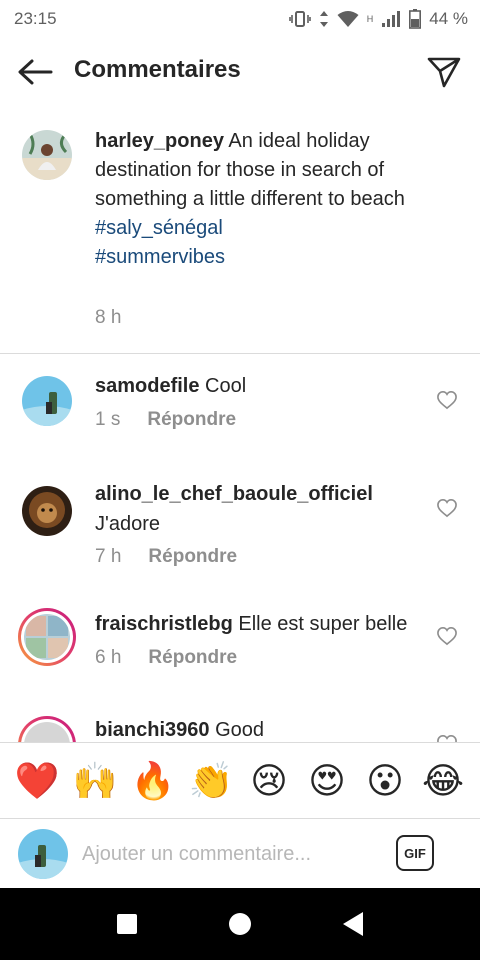 The width and height of the screenshot is (480, 960). I want to click on comment-meta: 7 h Répondre, so click(166, 557).